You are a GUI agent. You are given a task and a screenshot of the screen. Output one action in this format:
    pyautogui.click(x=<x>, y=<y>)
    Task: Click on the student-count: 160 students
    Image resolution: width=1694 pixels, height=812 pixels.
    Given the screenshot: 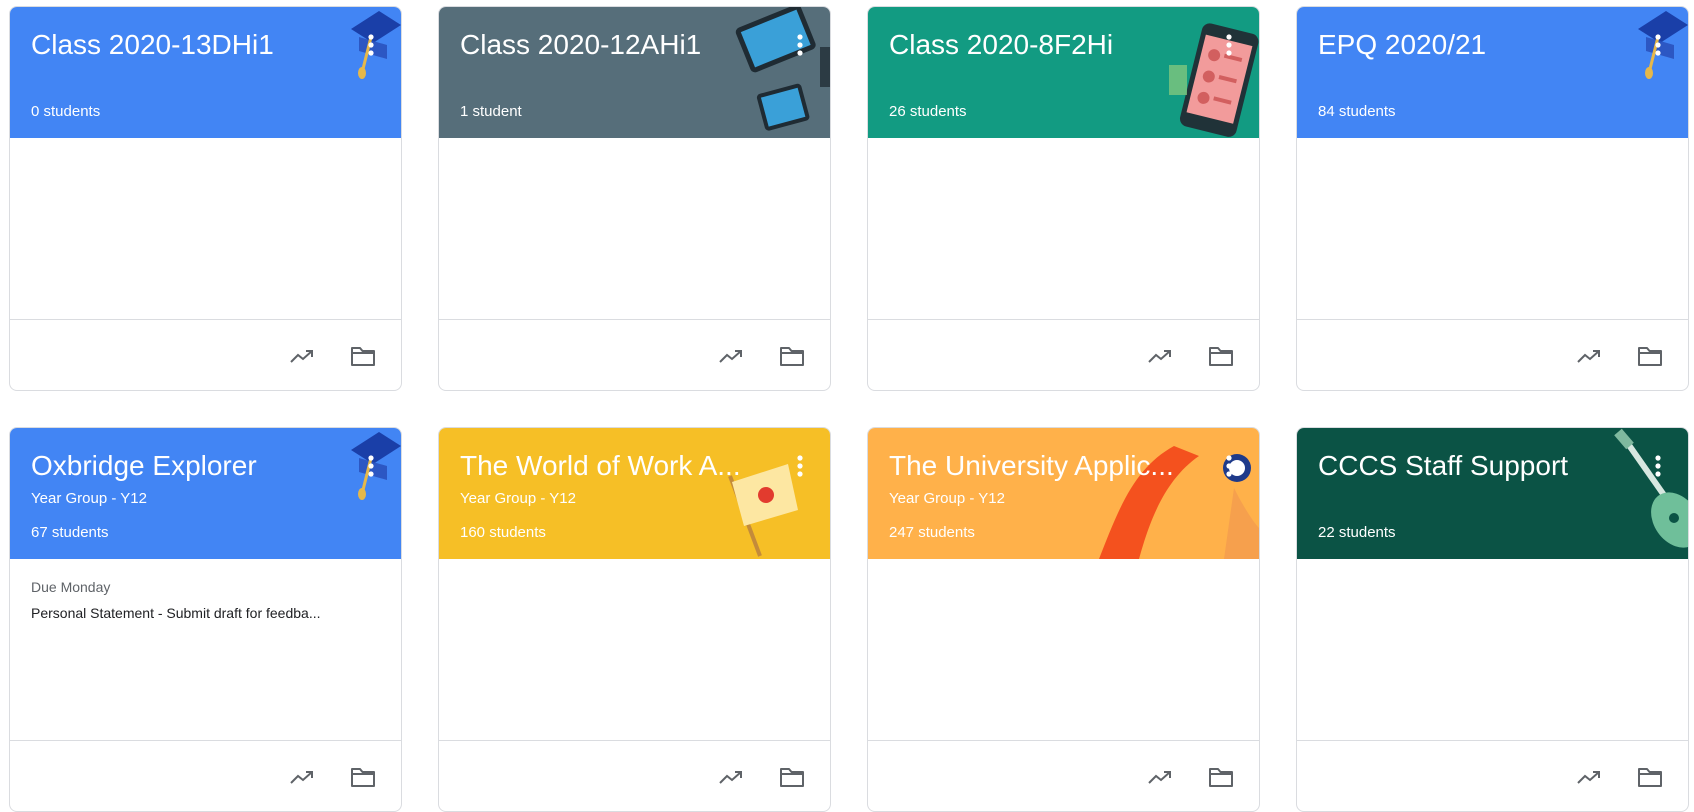 What is the action you would take?
    pyautogui.click(x=503, y=532)
    